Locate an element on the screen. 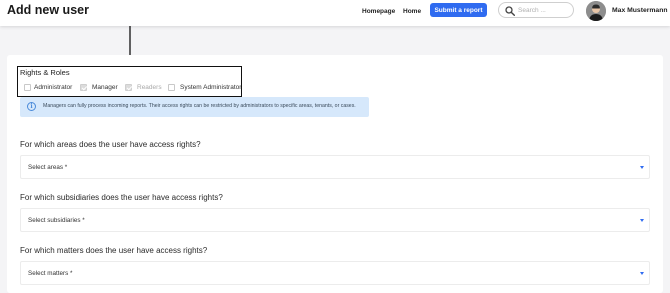 Image resolution: width=670 pixels, height=293 pixels. checkbox-manager is located at coordinates (83, 87).